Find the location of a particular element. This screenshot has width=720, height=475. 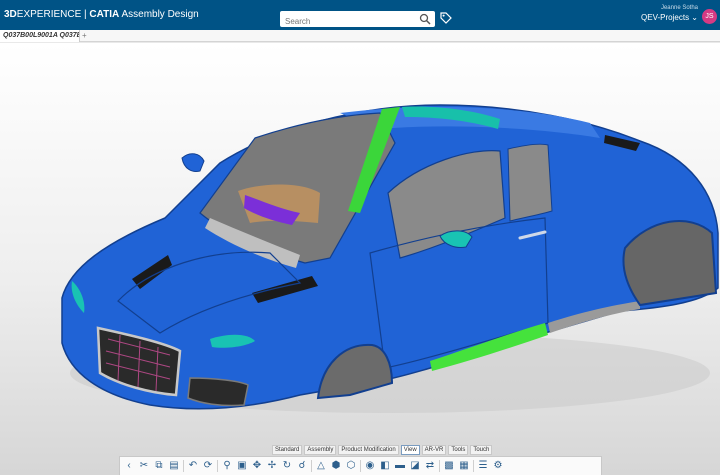

options-icon: ⚙ is located at coordinates (498, 466).